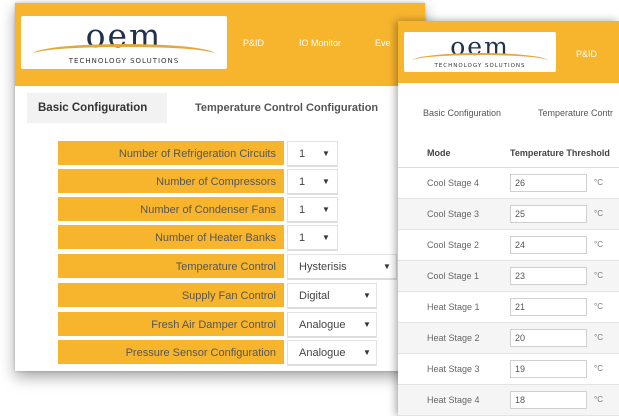  Describe the element at coordinates (171, 154) in the screenshot. I see `refrigeration-circuits-label: Number of Refrigeration Circuits` at that location.